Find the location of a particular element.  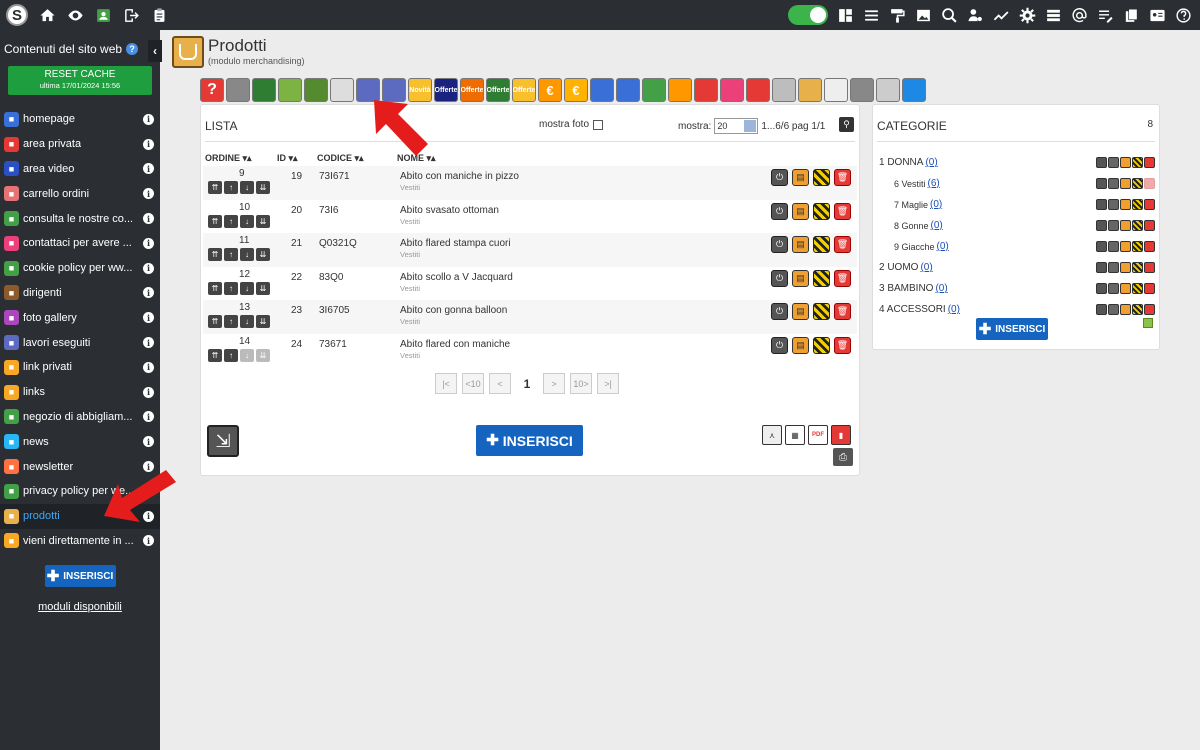

sidebar-item-3: ■ carrello ordini i is located at coordinates (80, 193).